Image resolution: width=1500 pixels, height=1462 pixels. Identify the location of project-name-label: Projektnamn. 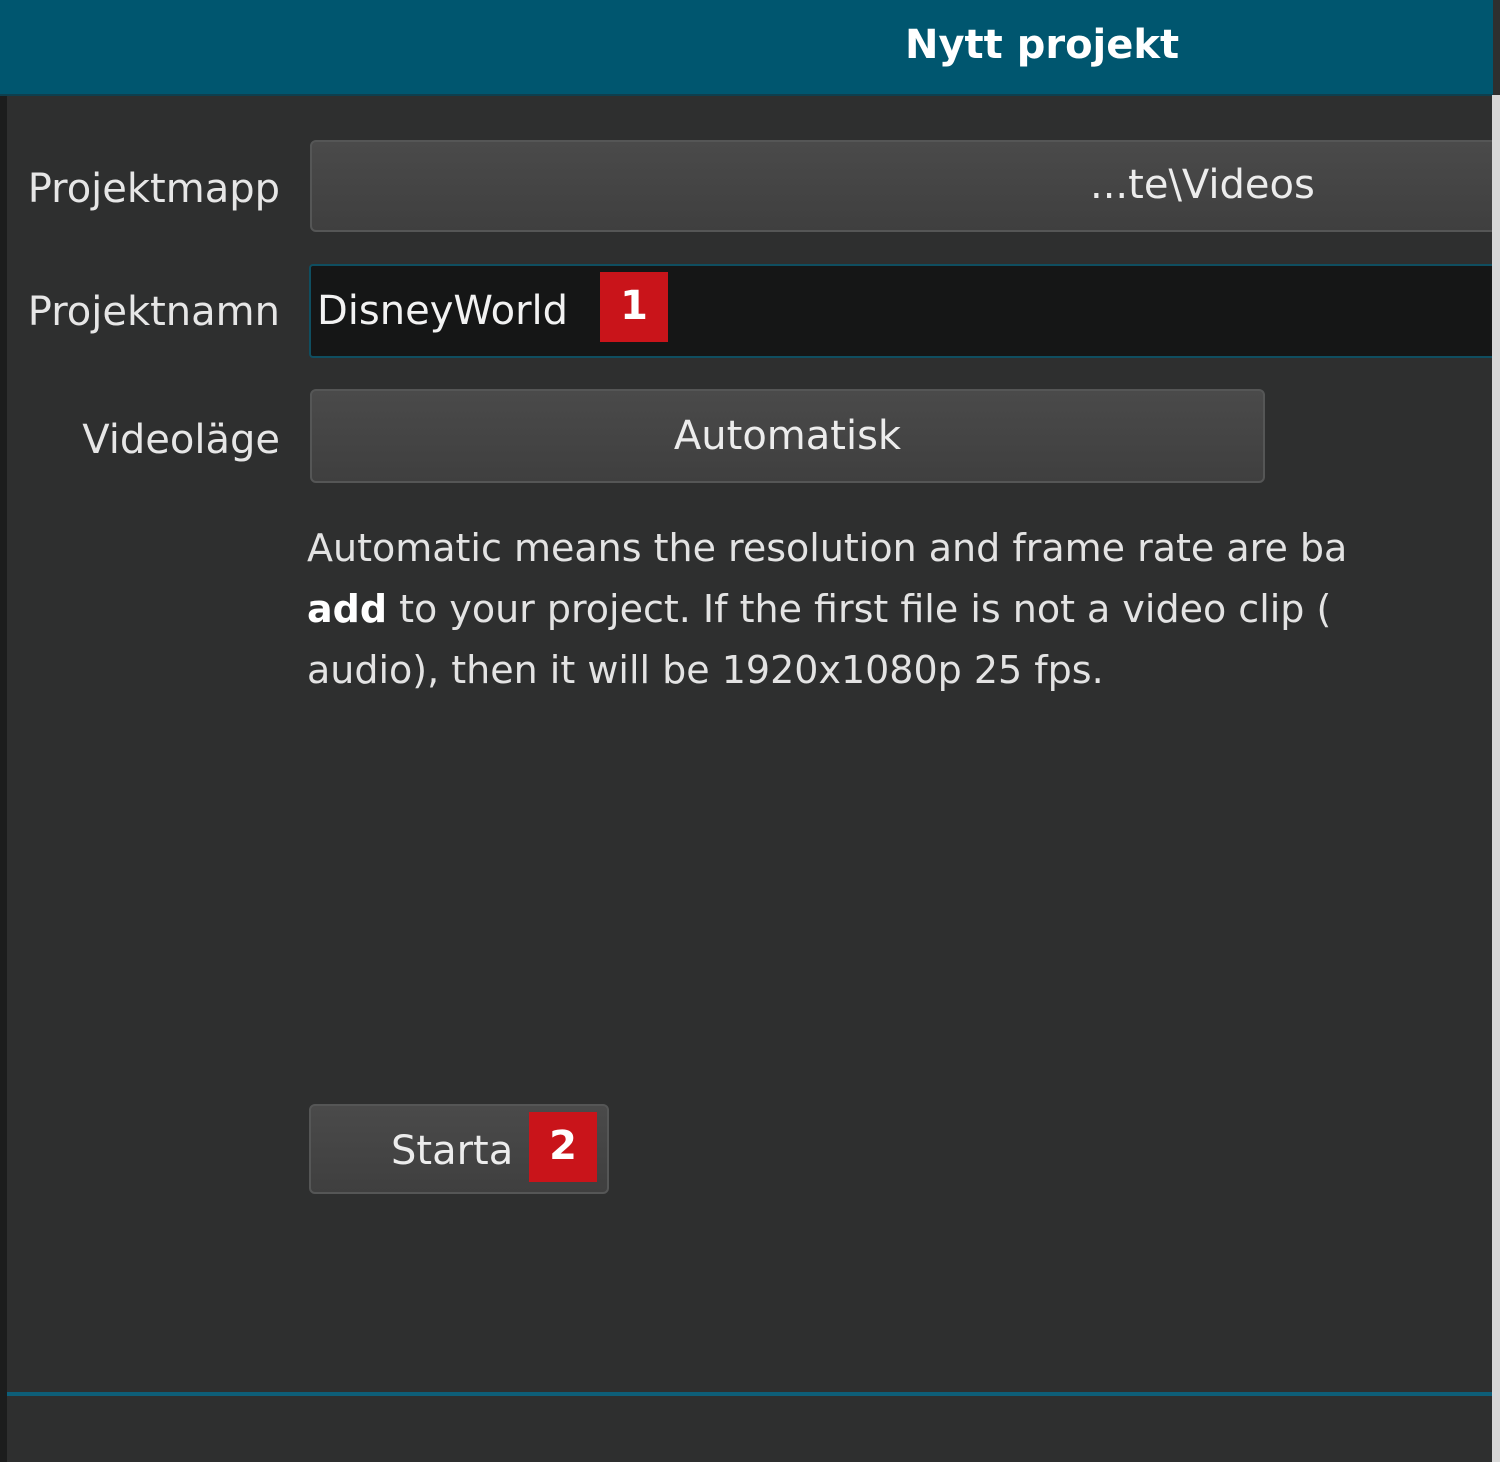
(153, 312).